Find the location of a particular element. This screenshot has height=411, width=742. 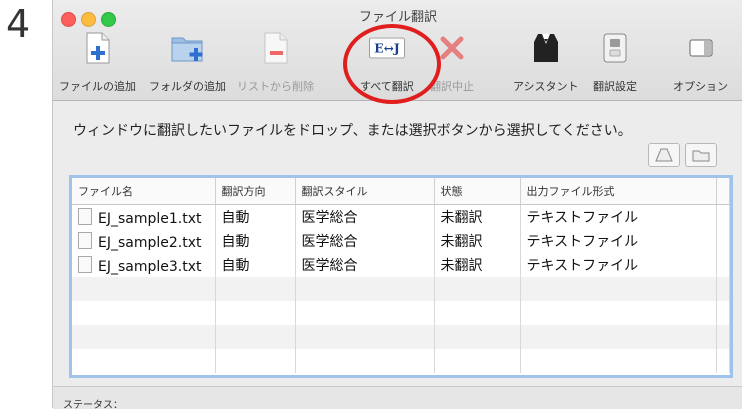

column-header-output-format: 出力ファイル形式 is located at coordinates (618, 191).